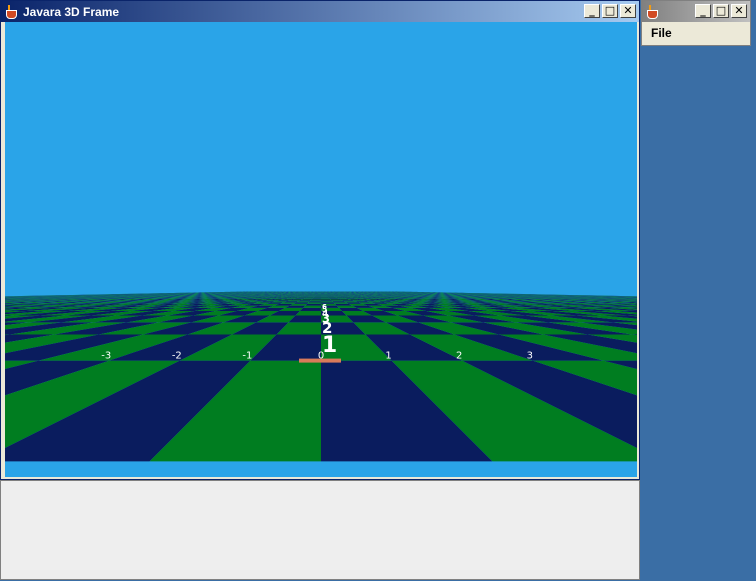 This screenshot has height=581, width=756. Describe the element at coordinates (329, 345) in the screenshot. I see `z-axis-label: 1` at that location.